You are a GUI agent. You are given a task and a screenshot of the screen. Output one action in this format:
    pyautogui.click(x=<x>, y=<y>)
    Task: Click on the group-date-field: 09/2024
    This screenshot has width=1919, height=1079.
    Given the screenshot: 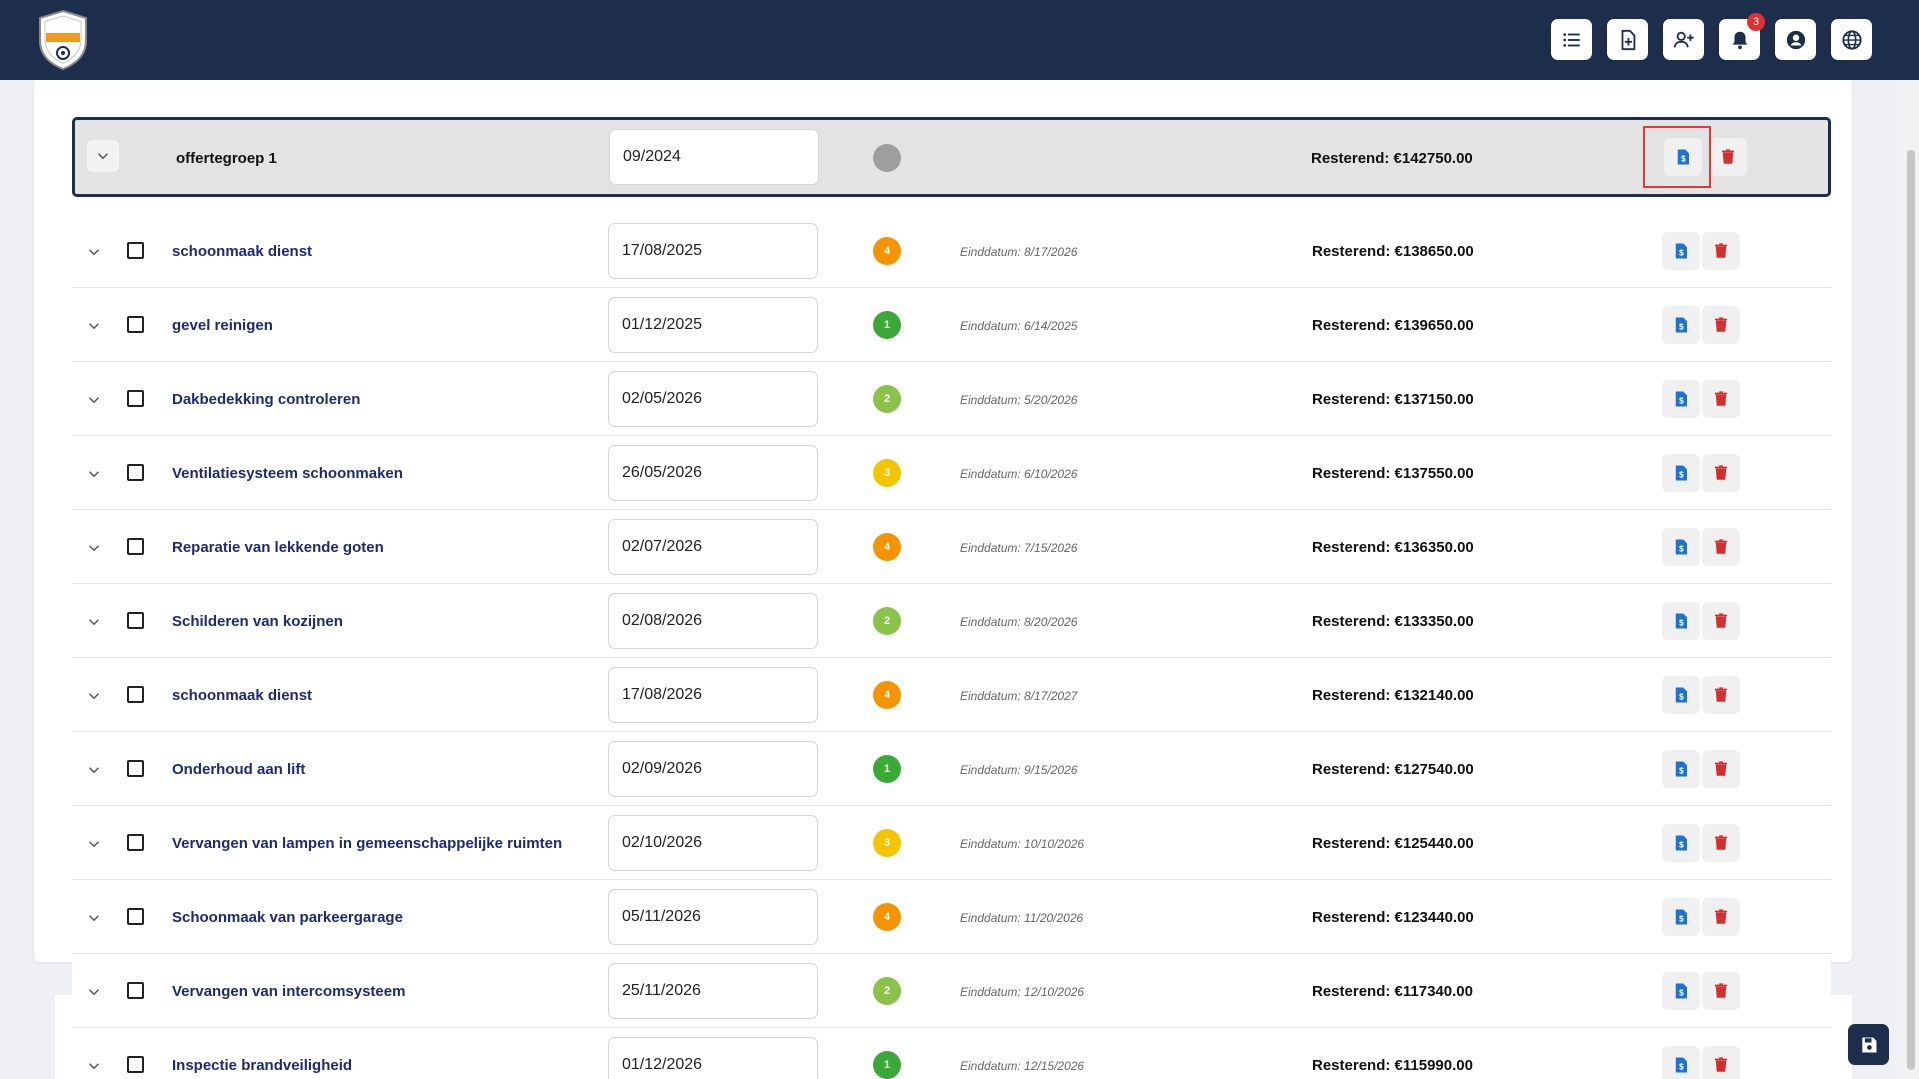 What is the action you would take?
    pyautogui.click(x=714, y=157)
    